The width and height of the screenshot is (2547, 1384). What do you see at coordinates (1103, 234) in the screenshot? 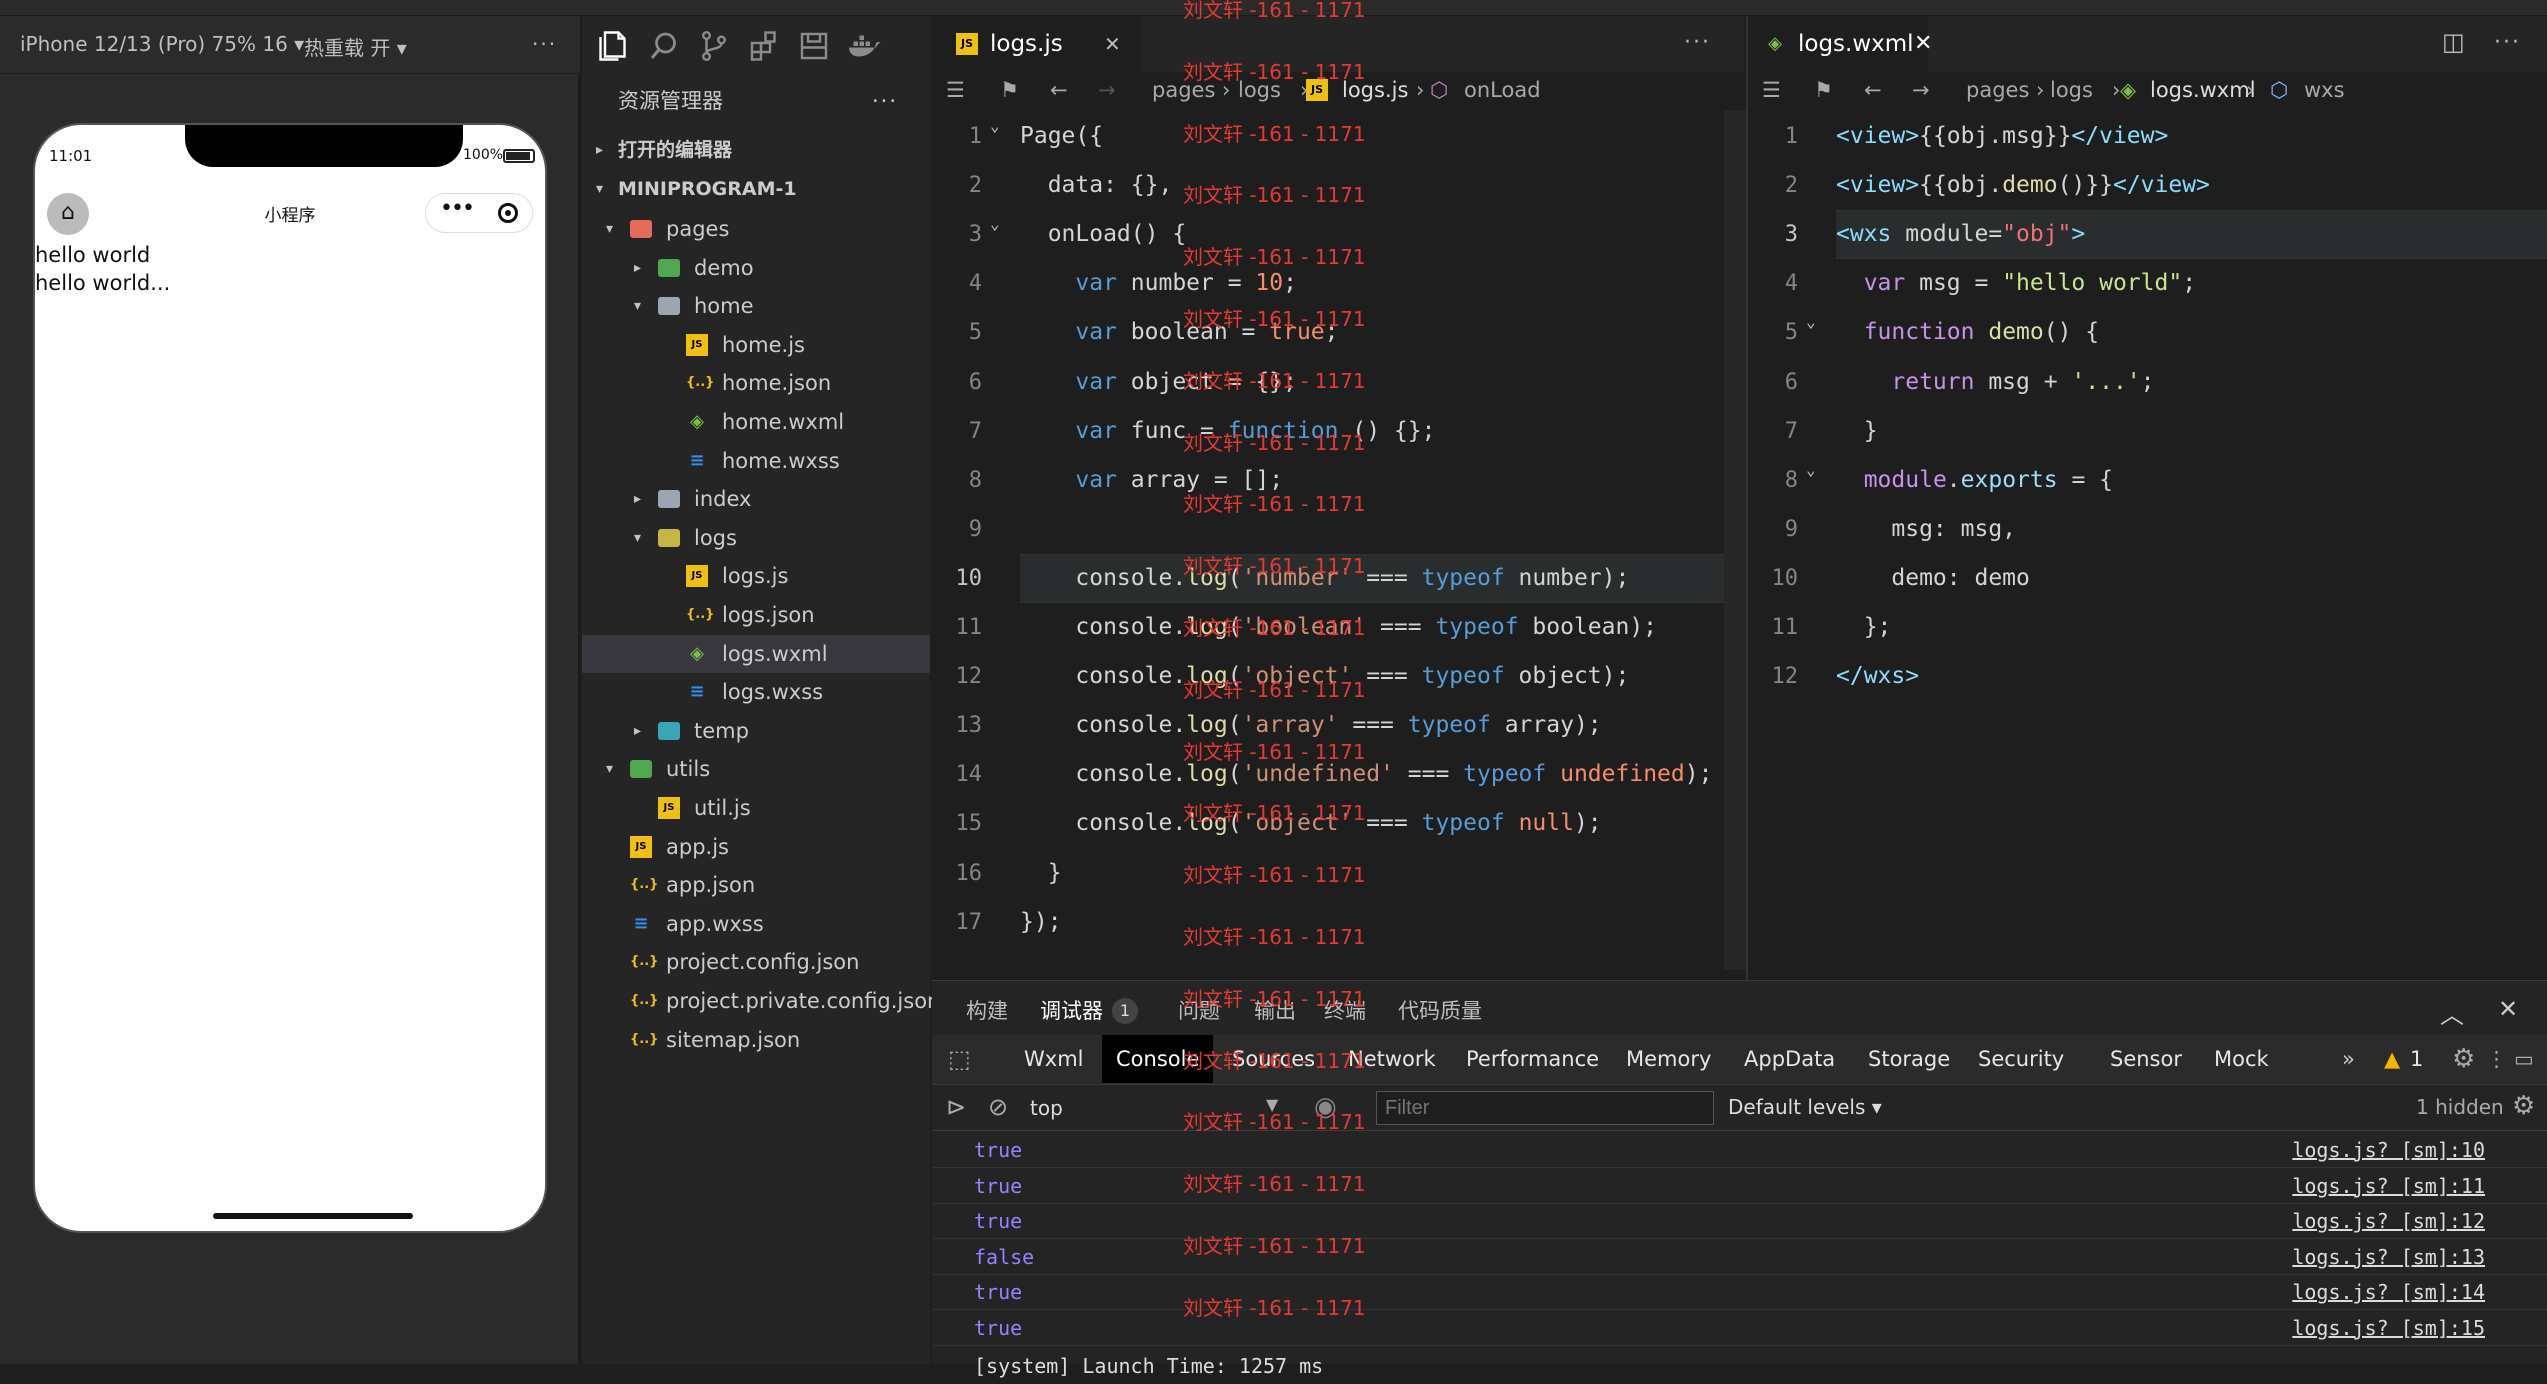
I see `code-line: onLoad() {` at bounding box center [1103, 234].